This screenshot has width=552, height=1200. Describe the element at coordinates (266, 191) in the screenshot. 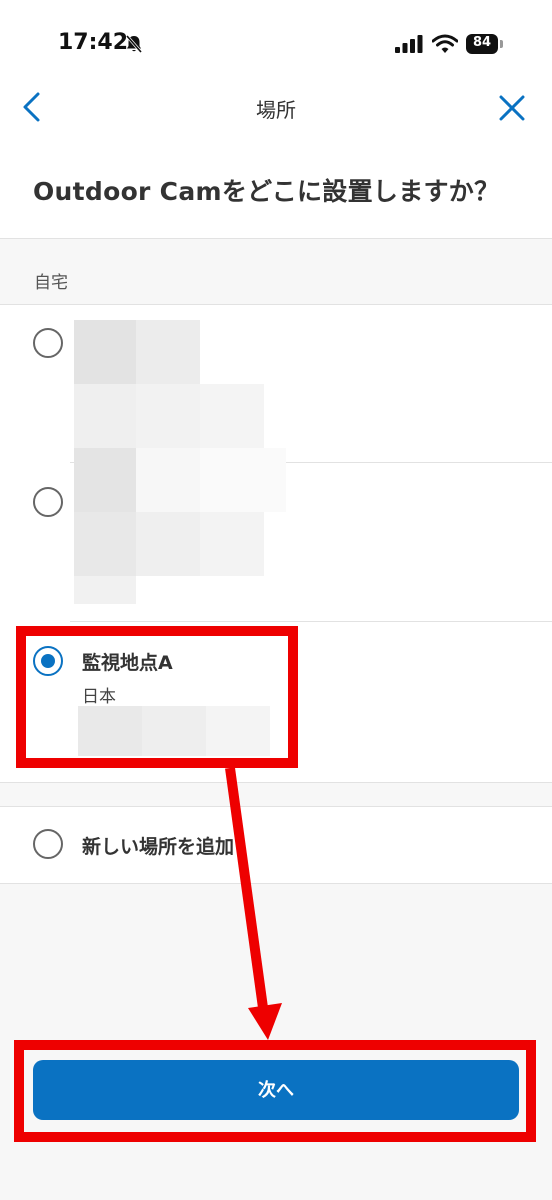

I see `setup-question: Outdoor Camをどこに設置しますか？` at that location.